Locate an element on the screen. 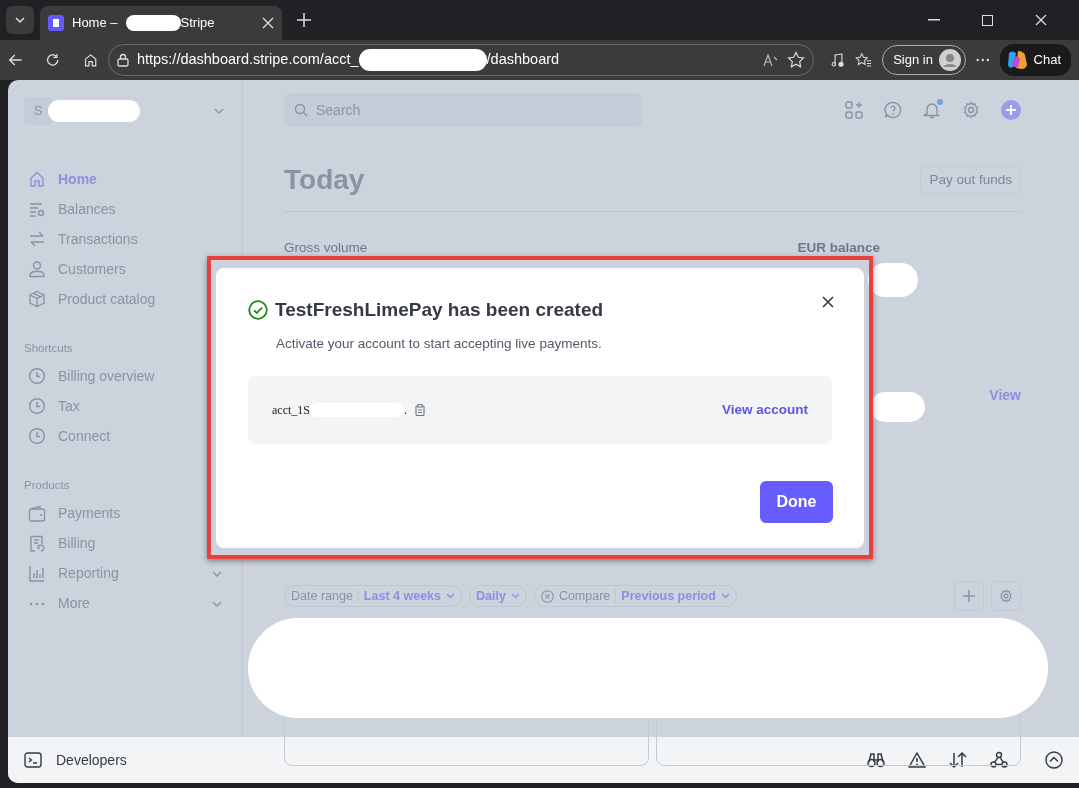  developers-label: Developers is located at coordinates (91, 760).